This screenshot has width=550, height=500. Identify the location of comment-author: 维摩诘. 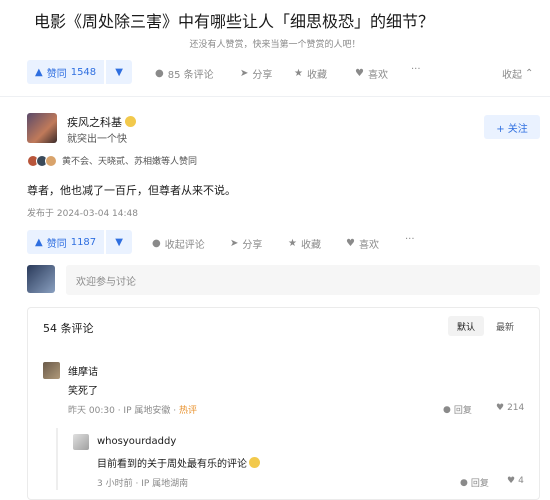
(83, 370).